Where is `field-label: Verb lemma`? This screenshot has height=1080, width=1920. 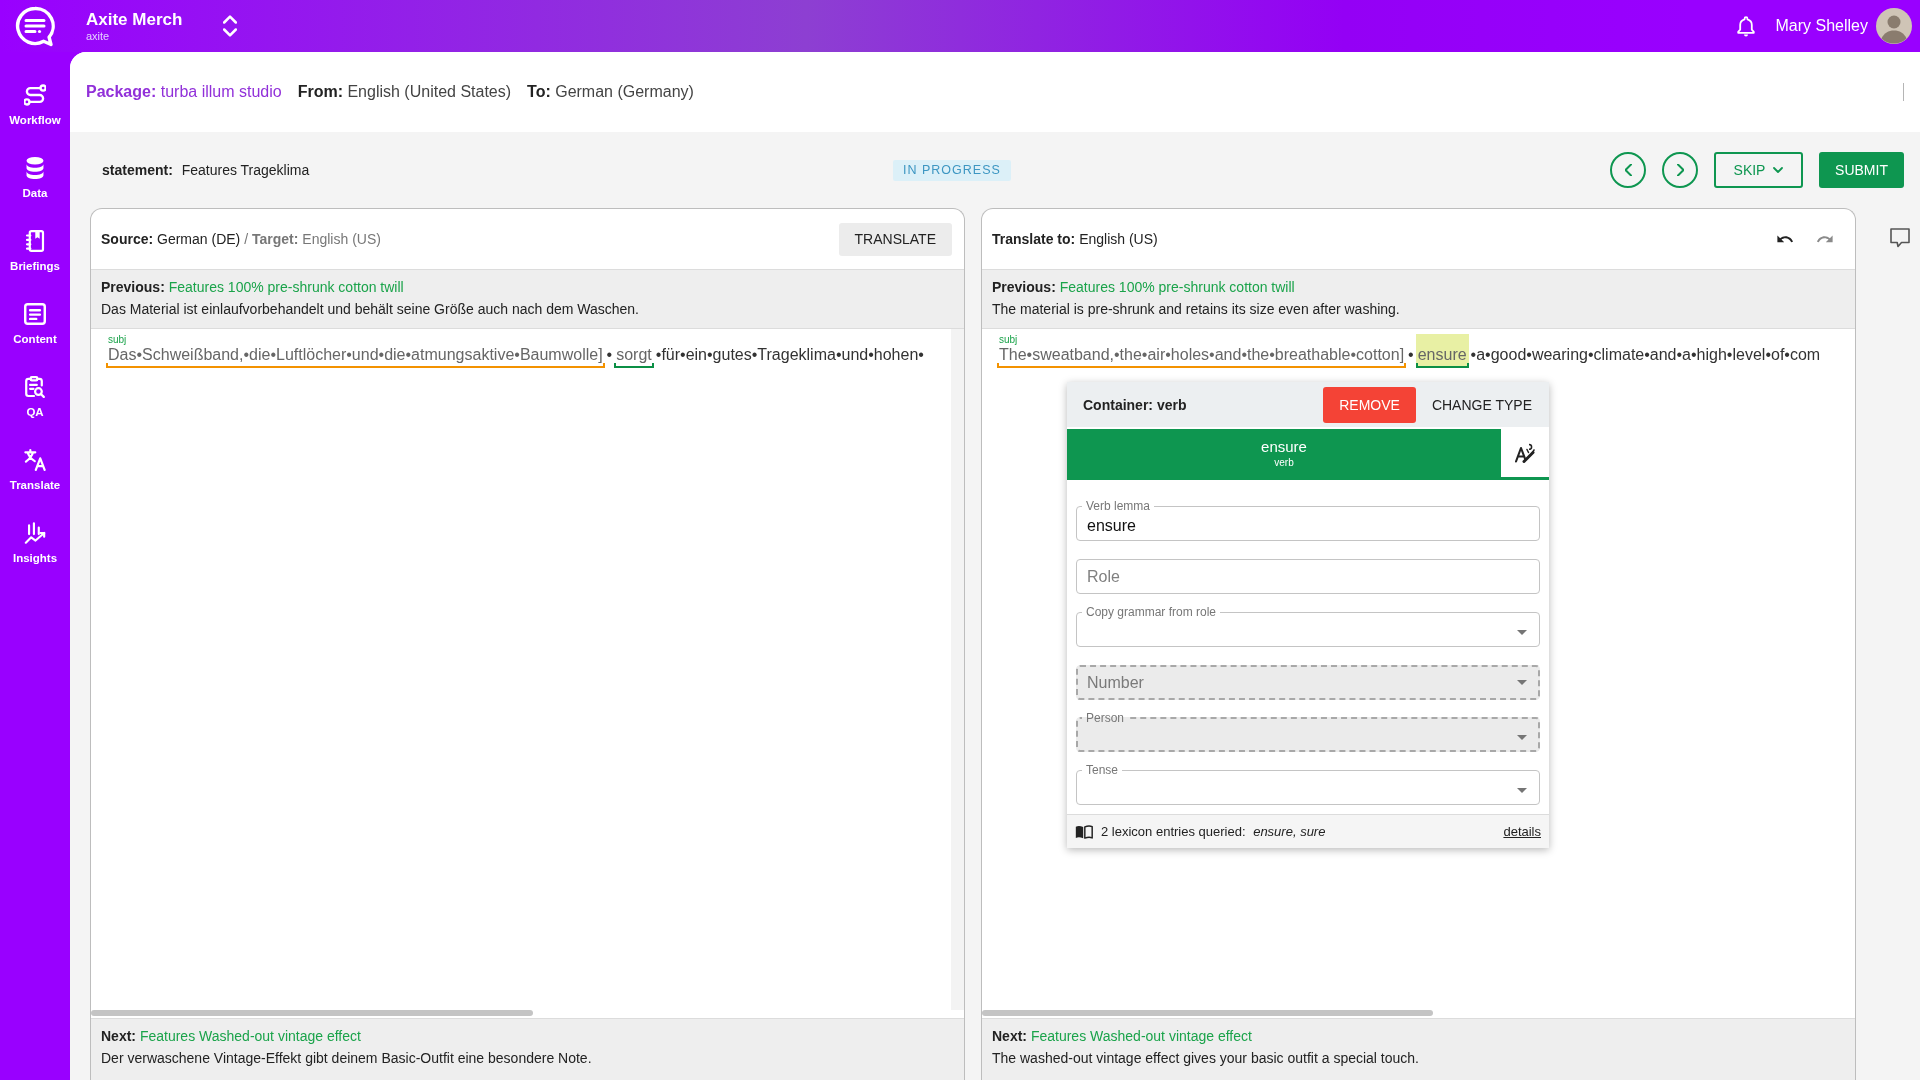
field-label: Verb lemma is located at coordinates (1118, 506).